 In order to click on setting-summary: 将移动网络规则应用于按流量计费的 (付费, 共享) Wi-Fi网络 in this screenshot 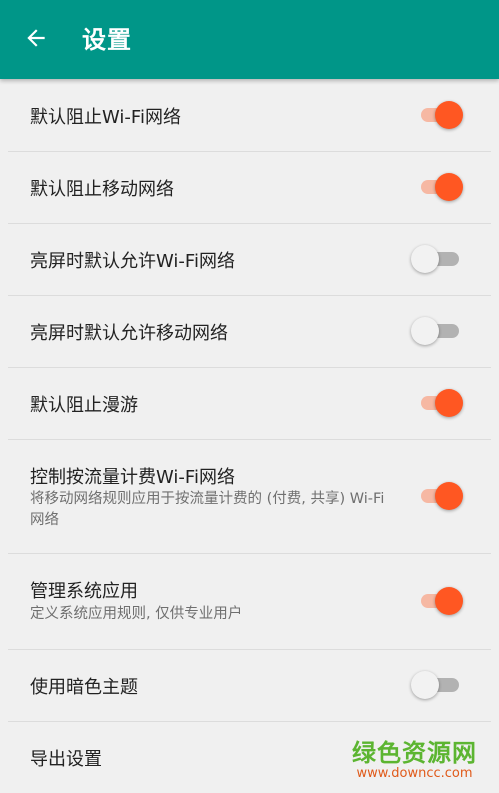, I will do `click(210, 510)`.